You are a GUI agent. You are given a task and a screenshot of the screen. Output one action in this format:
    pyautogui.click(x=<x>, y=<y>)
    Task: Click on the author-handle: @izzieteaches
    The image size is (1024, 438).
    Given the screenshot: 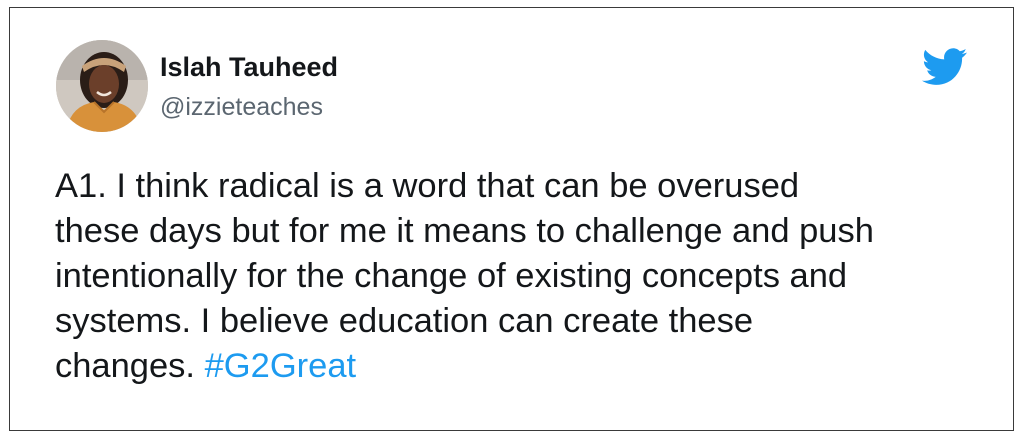 What is the action you would take?
    pyautogui.click(x=241, y=107)
    